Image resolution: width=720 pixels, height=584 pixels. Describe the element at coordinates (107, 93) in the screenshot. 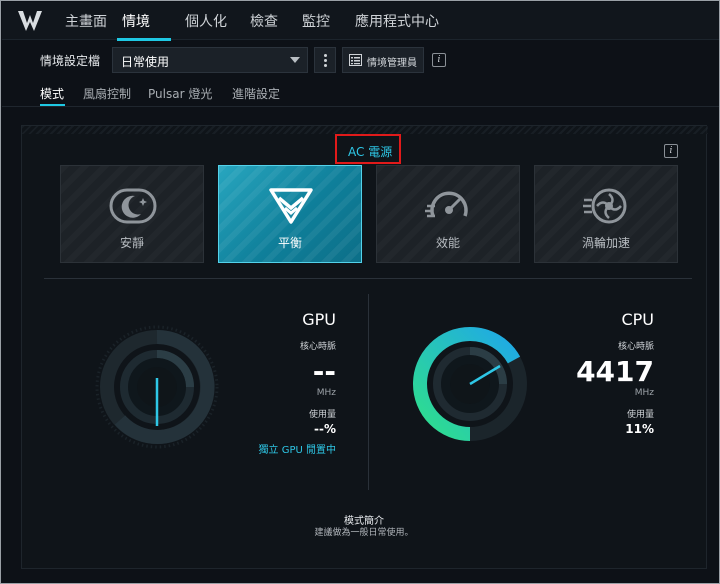

I see `subtab-fan-control: 風扇控制` at that location.